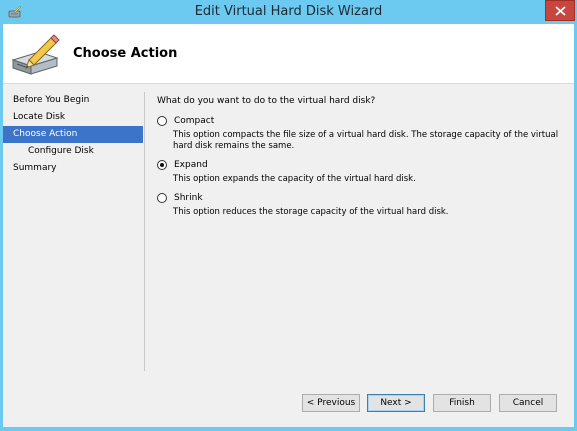 This screenshot has height=431, width=577. Describe the element at coordinates (162, 198) in the screenshot. I see `shrink-radio` at that location.